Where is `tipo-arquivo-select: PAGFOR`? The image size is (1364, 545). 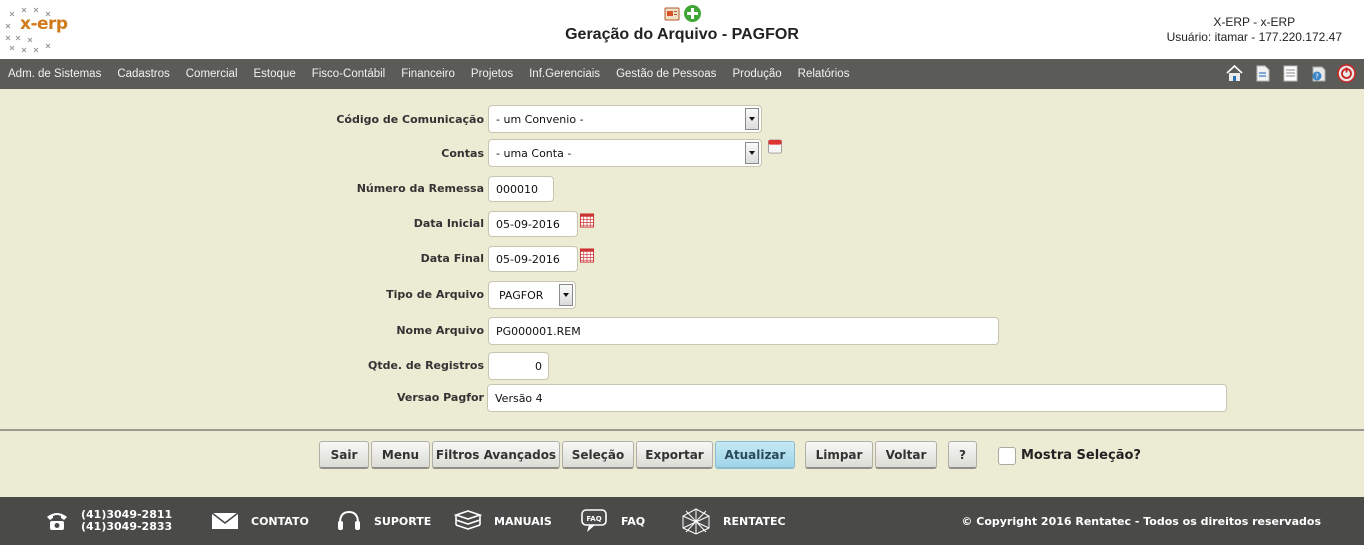
tipo-arquivo-select: PAGFOR is located at coordinates (532, 295).